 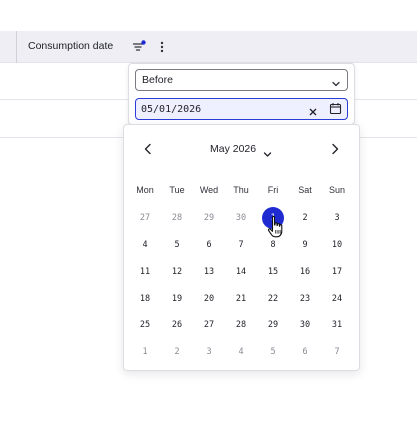 What do you see at coordinates (177, 299) in the screenshot?
I see `calendar-day: 19` at bounding box center [177, 299].